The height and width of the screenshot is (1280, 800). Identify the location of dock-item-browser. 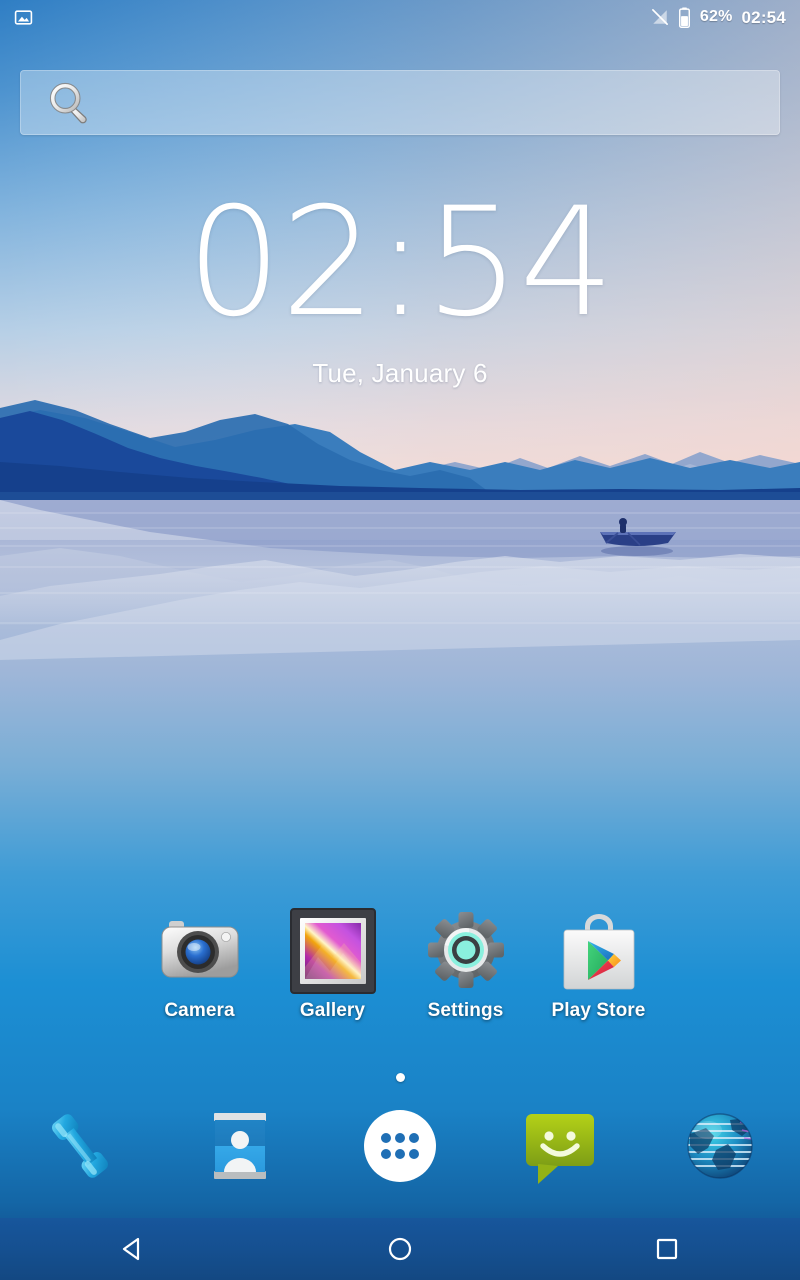
(720, 1146).